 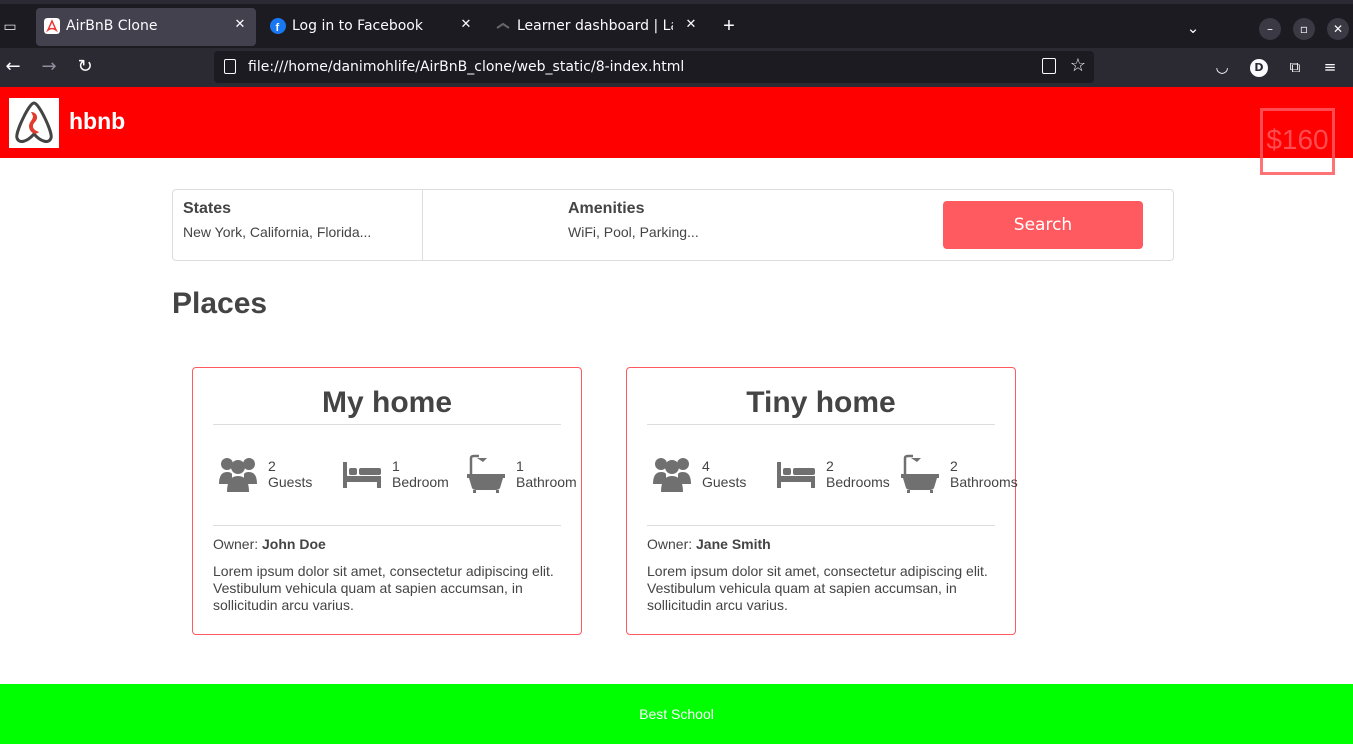 What do you see at coordinates (230, 66) in the screenshot?
I see `file-page-icon` at bounding box center [230, 66].